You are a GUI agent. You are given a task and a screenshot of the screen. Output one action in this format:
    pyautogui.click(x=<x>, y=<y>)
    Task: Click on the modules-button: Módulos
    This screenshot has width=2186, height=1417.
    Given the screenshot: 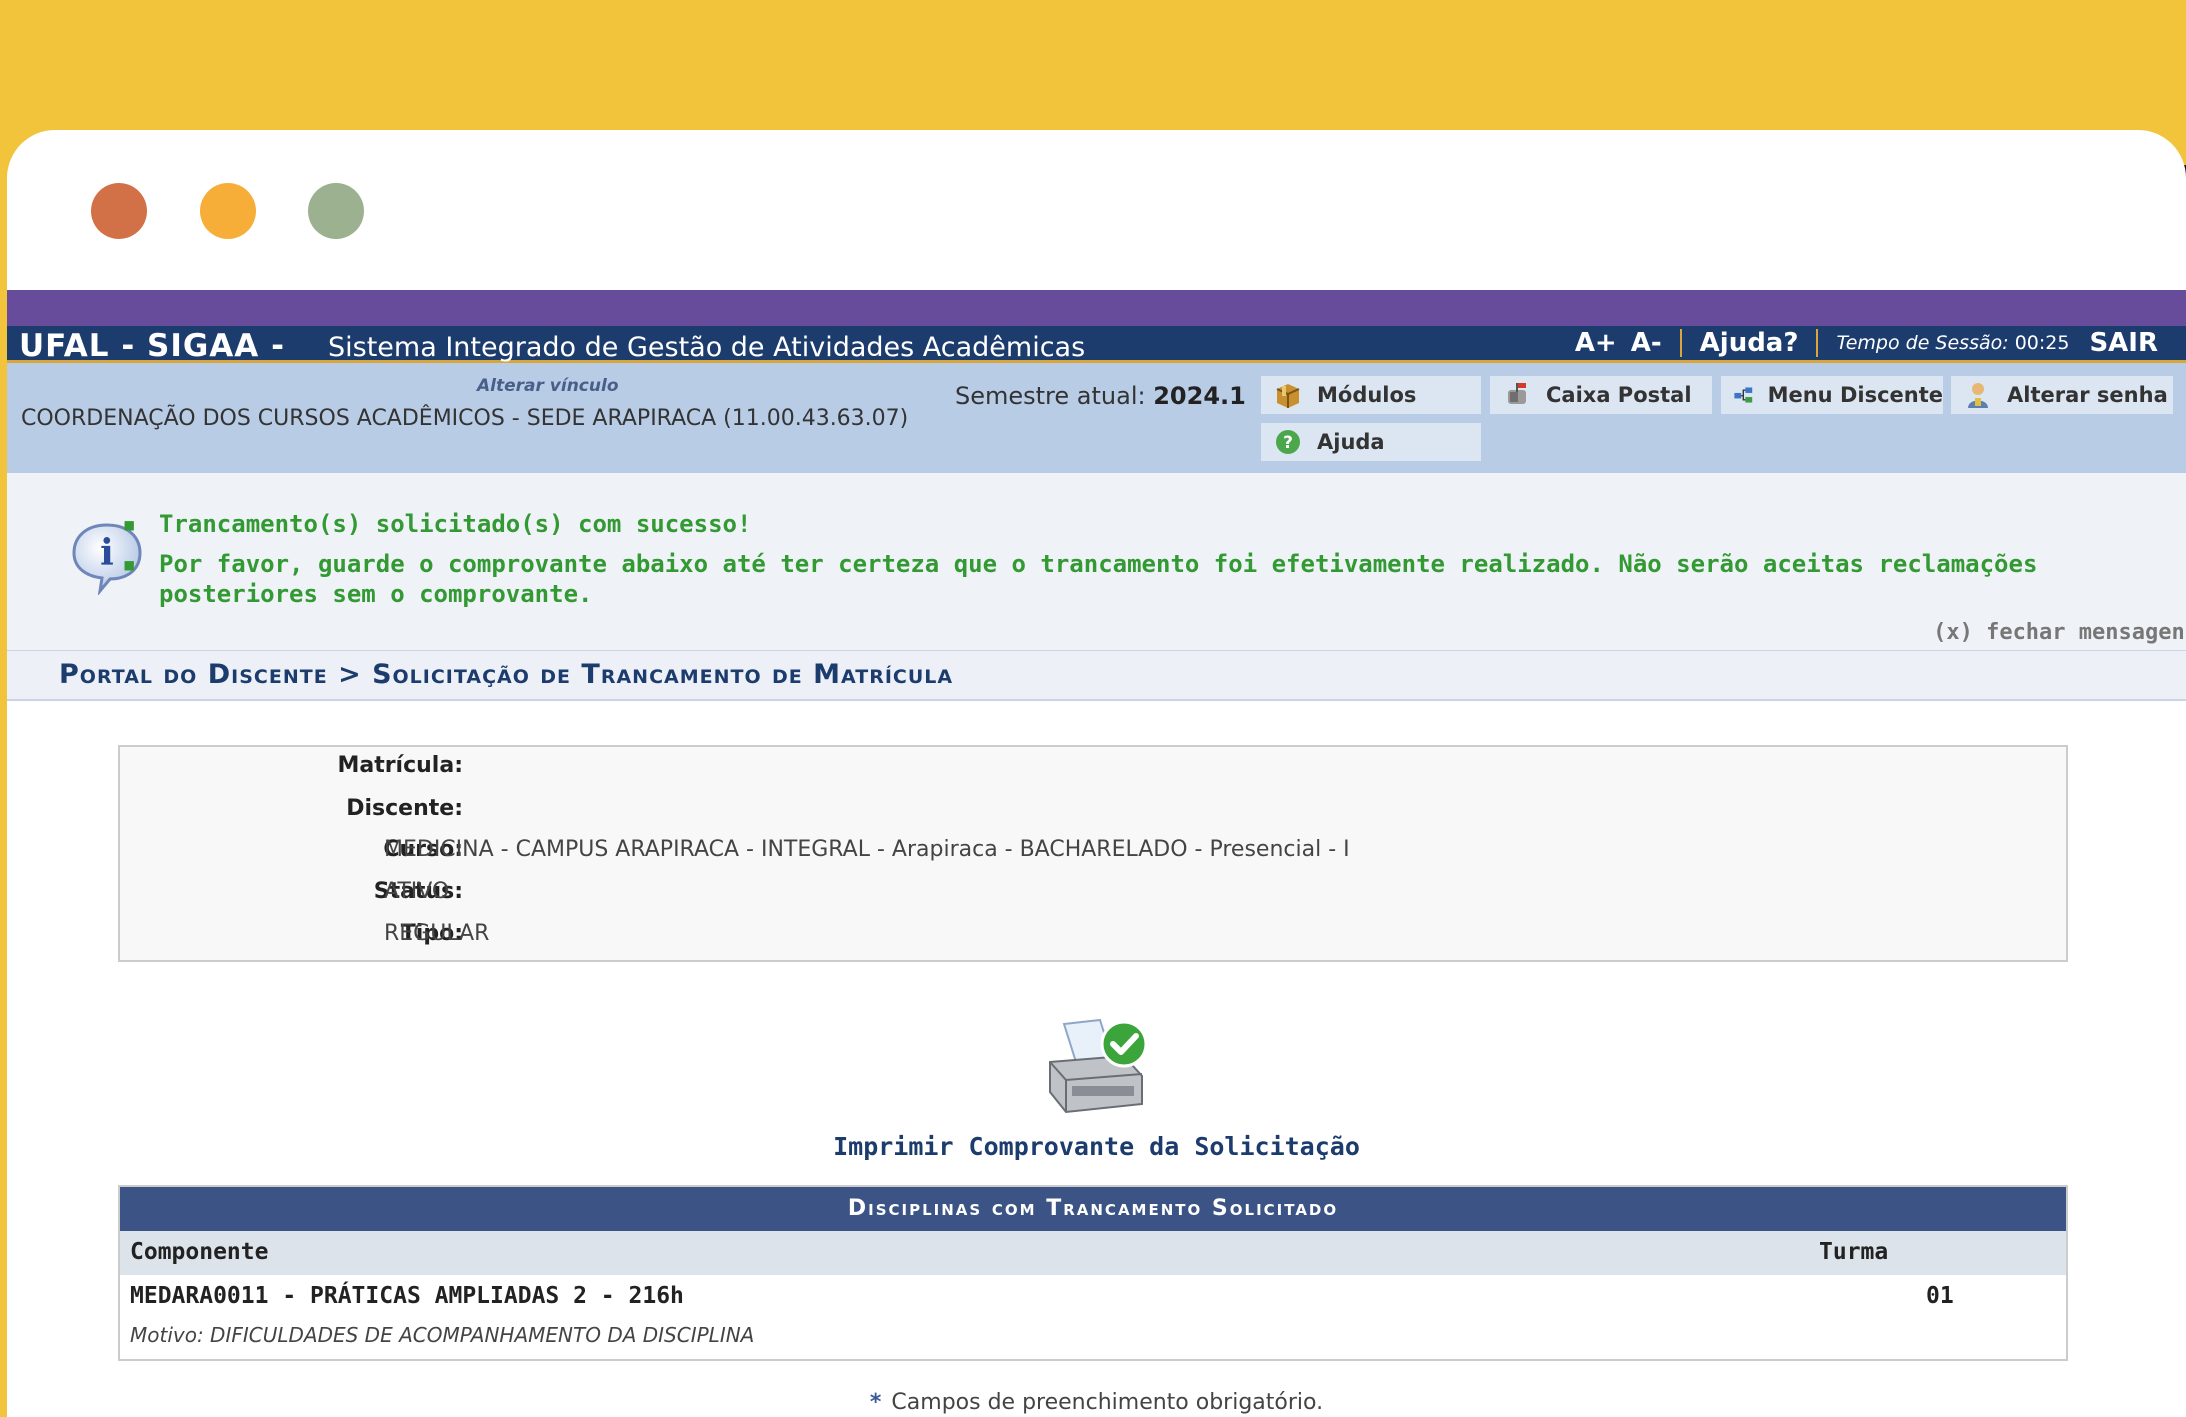 What is the action you would take?
    pyautogui.click(x=1371, y=395)
    